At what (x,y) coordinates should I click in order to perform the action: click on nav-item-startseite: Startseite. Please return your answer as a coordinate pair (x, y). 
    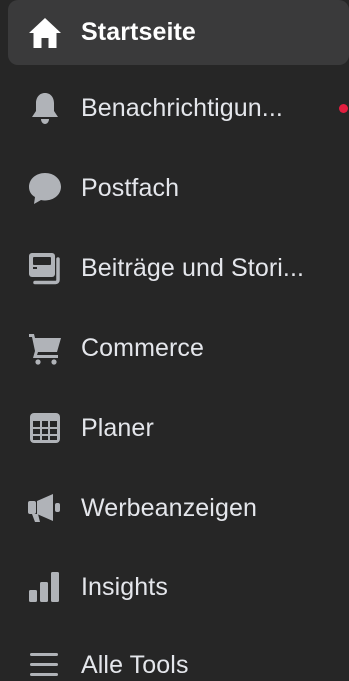
    Looking at the image, I should click on (178, 32).